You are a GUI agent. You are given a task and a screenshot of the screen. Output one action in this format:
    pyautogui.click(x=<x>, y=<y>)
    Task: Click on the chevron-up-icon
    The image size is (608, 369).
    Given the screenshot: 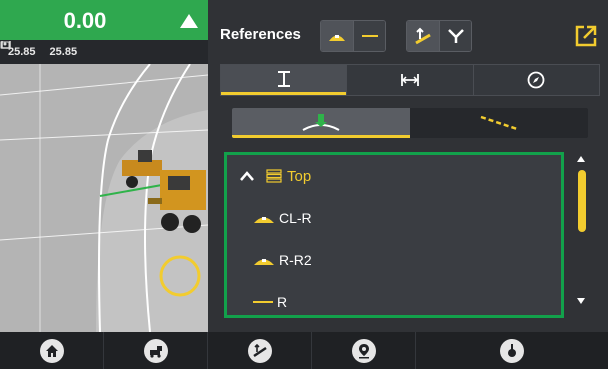 What is the action you would take?
    pyautogui.click(x=247, y=176)
    